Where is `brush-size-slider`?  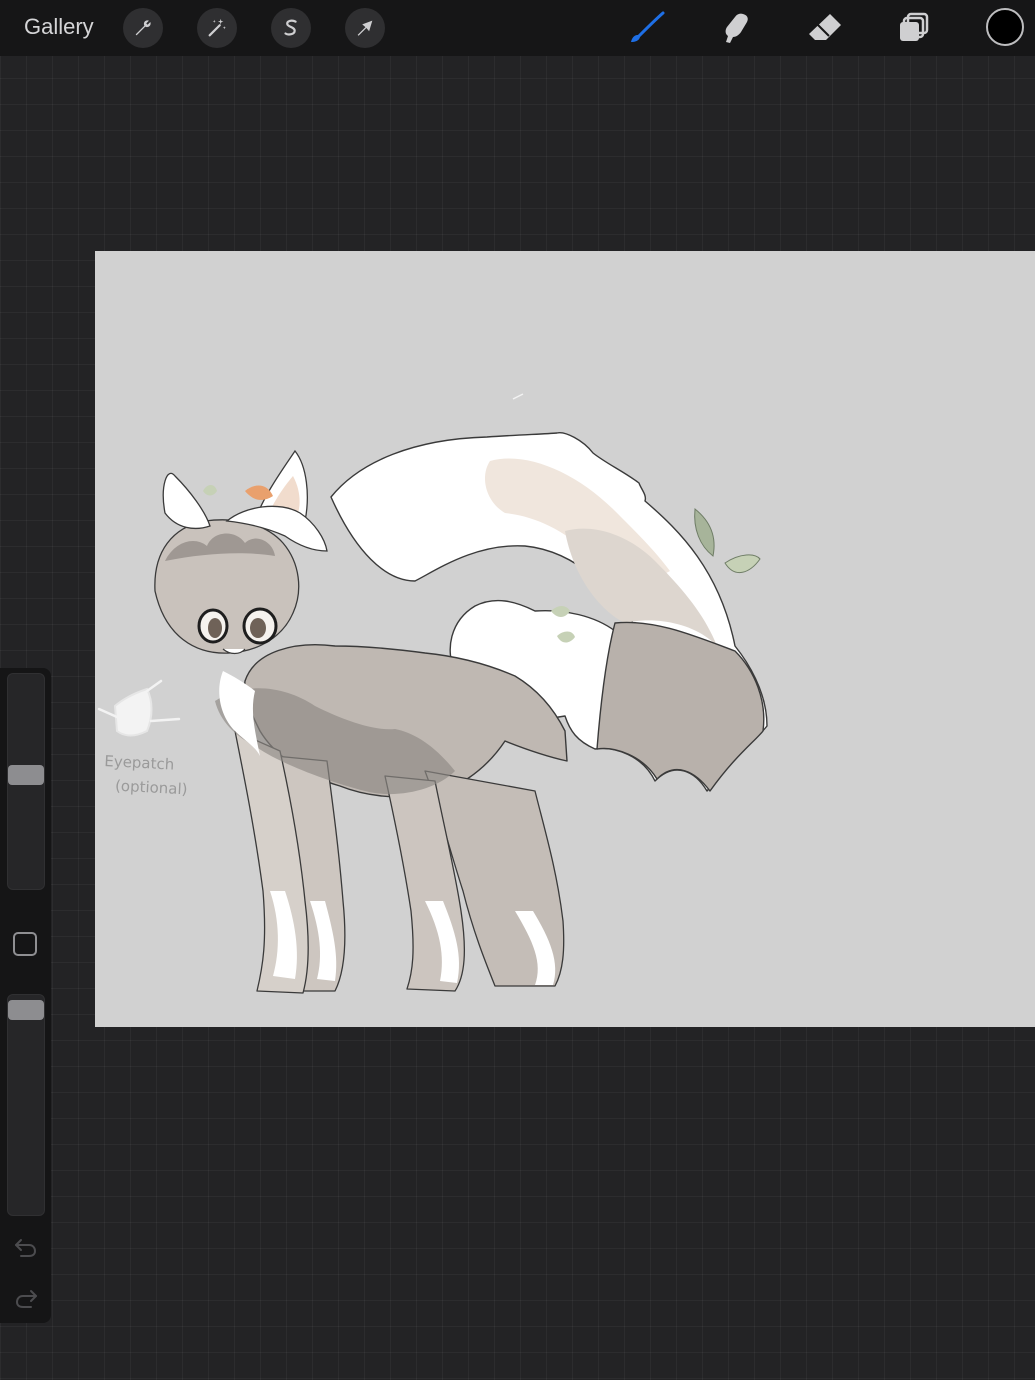
brush-size-slider is located at coordinates (26, 781).